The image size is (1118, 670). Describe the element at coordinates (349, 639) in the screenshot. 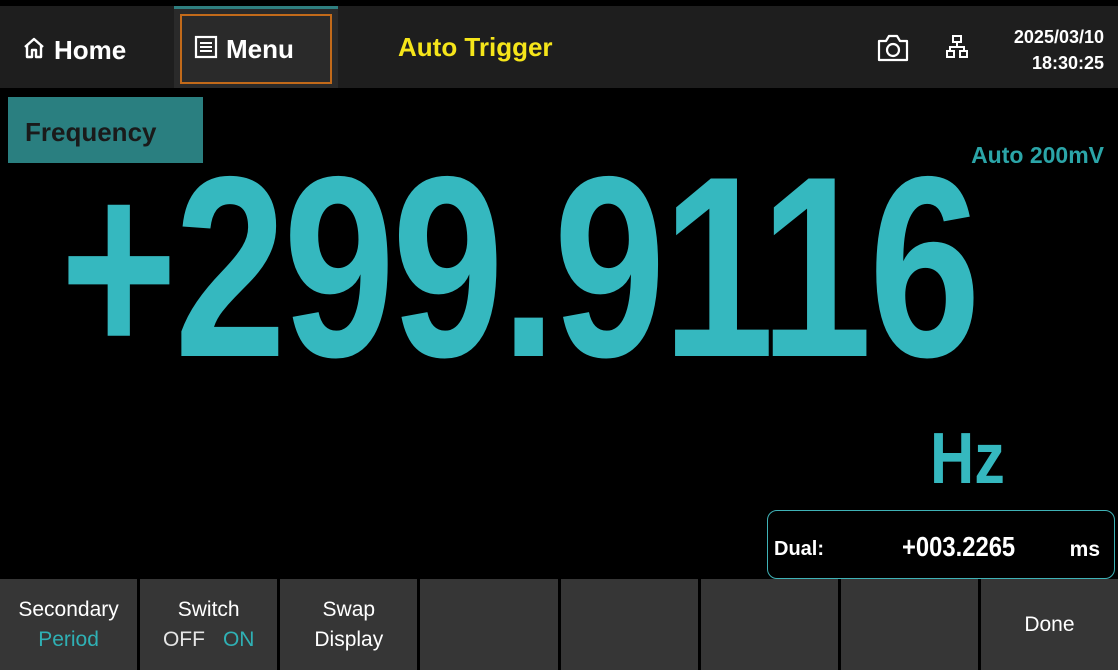

I see `swap-line2: Display` at that location.